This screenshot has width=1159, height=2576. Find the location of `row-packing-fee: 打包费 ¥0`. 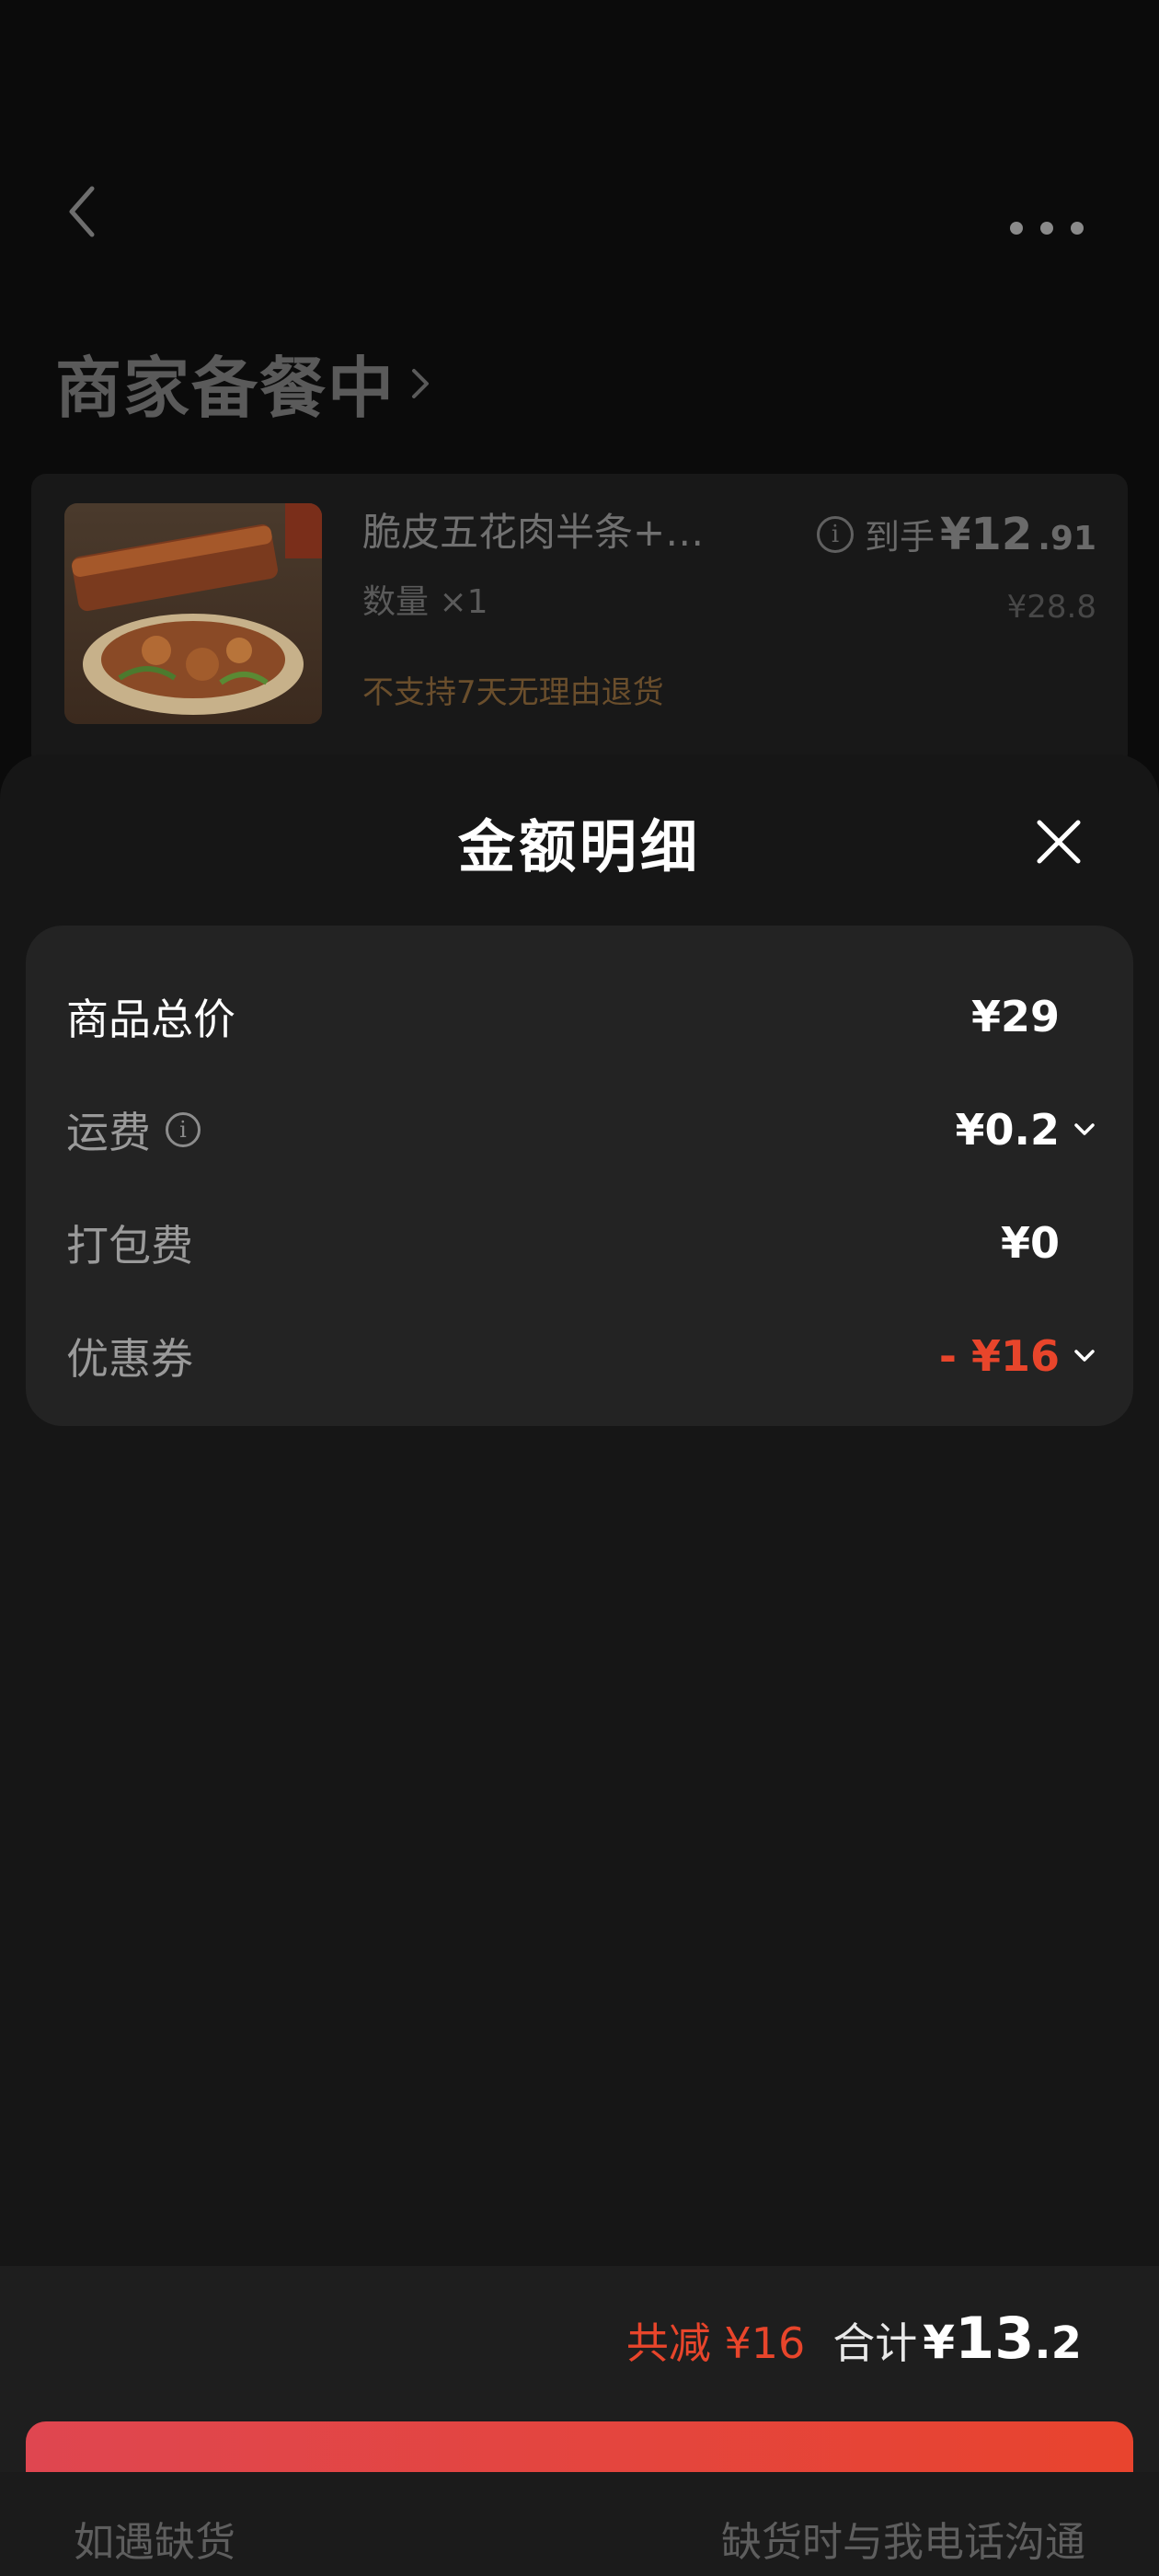

row-packing-fee: 打包费 ¥0 is located at coordinates (581, 1243).